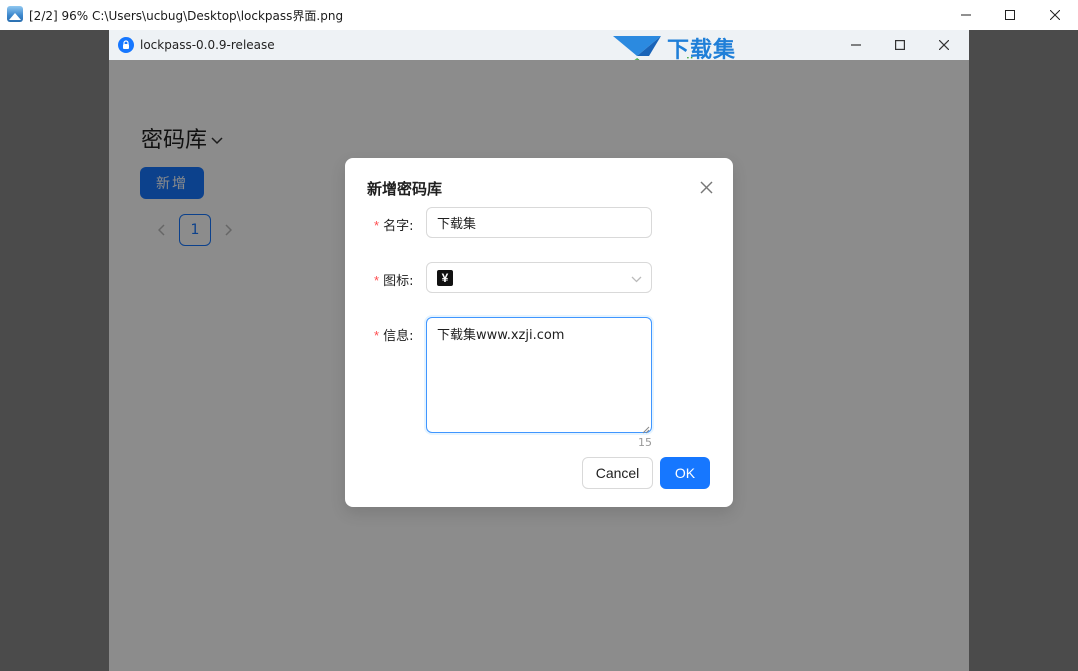  I want to click on app-maximize-button, so click(900, 45).